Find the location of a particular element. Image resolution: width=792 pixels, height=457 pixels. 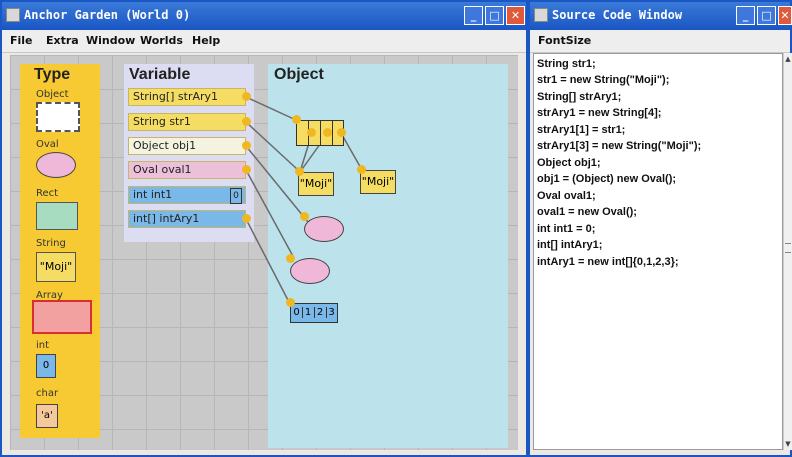

scroll-thumb-grip is located at coordinates (788, 248).